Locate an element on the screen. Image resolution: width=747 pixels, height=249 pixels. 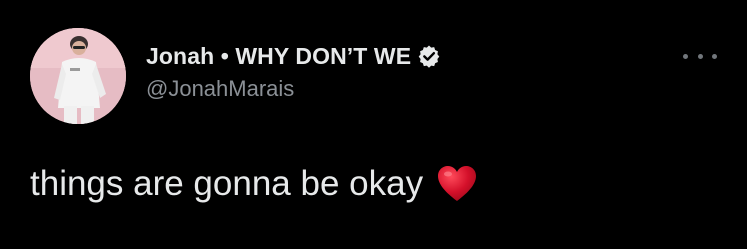
tweet-text: things are gonna be okay is located at coordinates (227, 183).